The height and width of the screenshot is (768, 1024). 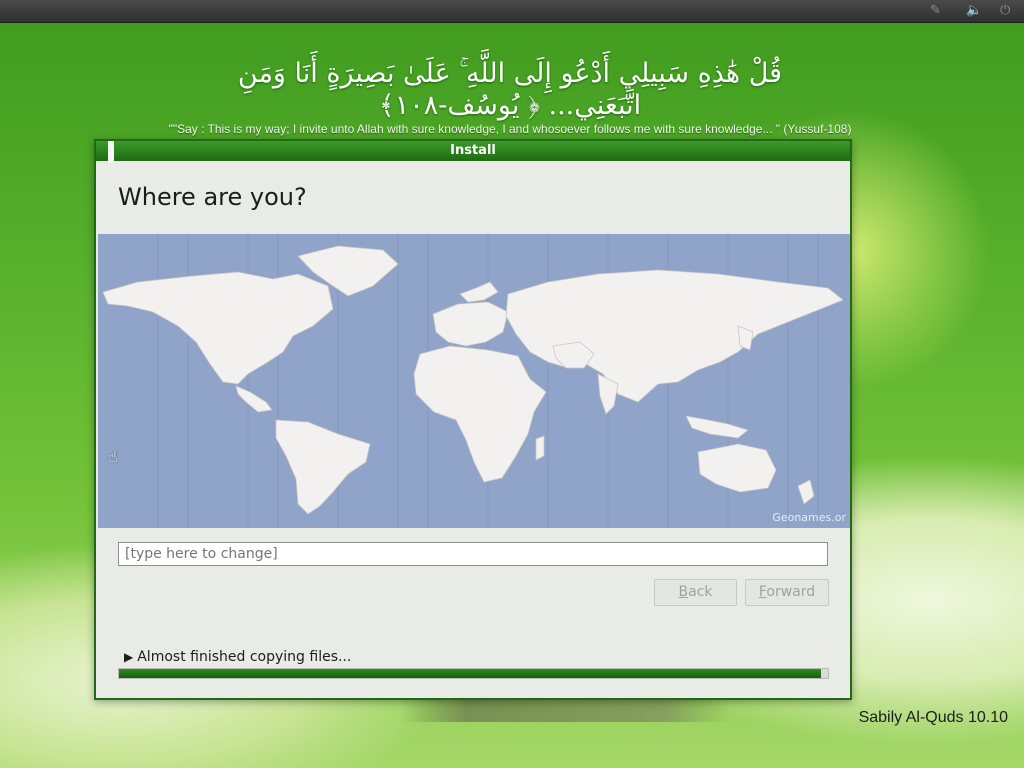 I want to click on background-decoration, so click(x=565, y=711).